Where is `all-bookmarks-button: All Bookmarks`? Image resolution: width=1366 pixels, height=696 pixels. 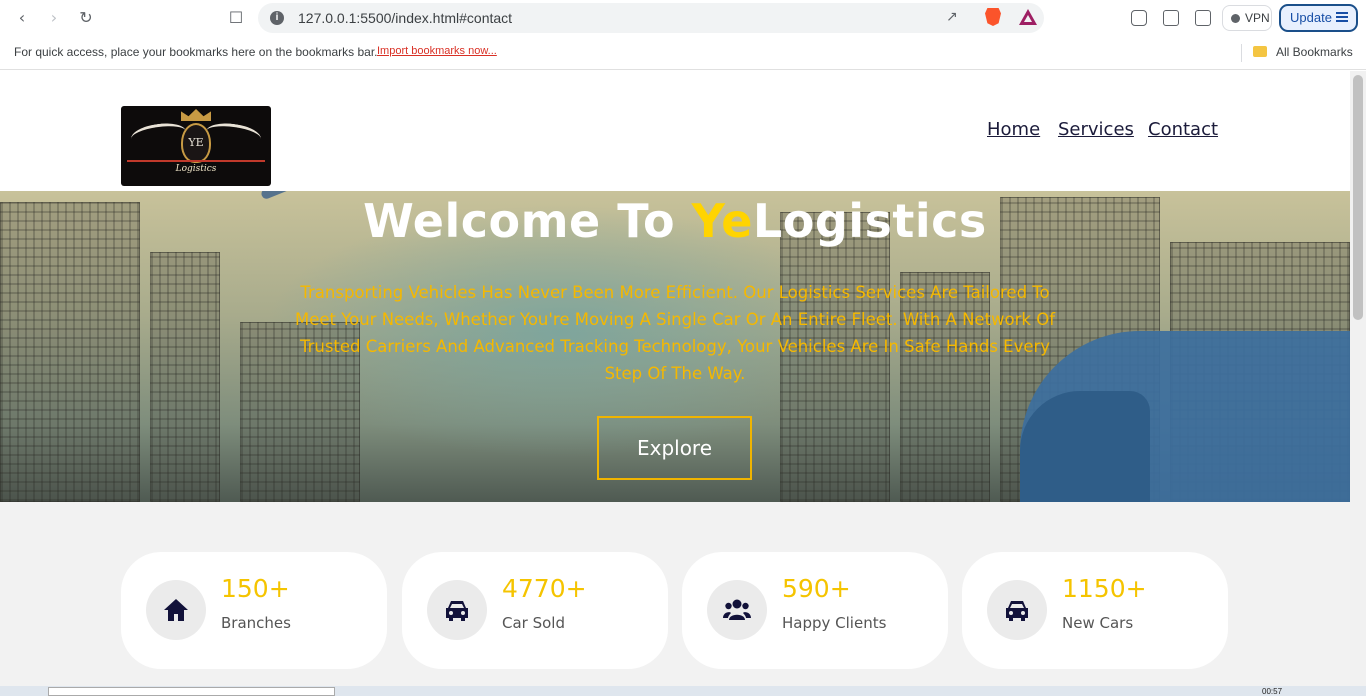 all-bookmarks-button: All Bookmarks is located at coordinates (1314, 52).